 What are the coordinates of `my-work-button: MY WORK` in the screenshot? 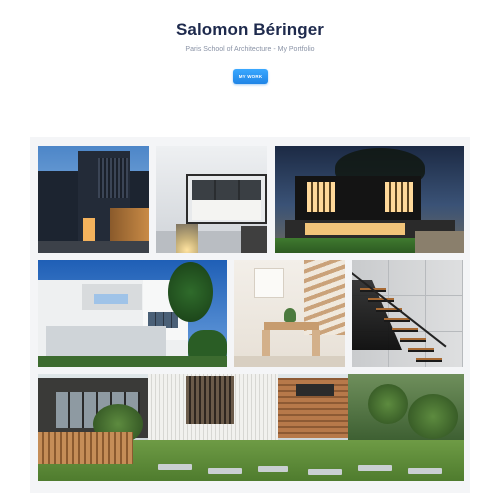 It's located at (250, 76).